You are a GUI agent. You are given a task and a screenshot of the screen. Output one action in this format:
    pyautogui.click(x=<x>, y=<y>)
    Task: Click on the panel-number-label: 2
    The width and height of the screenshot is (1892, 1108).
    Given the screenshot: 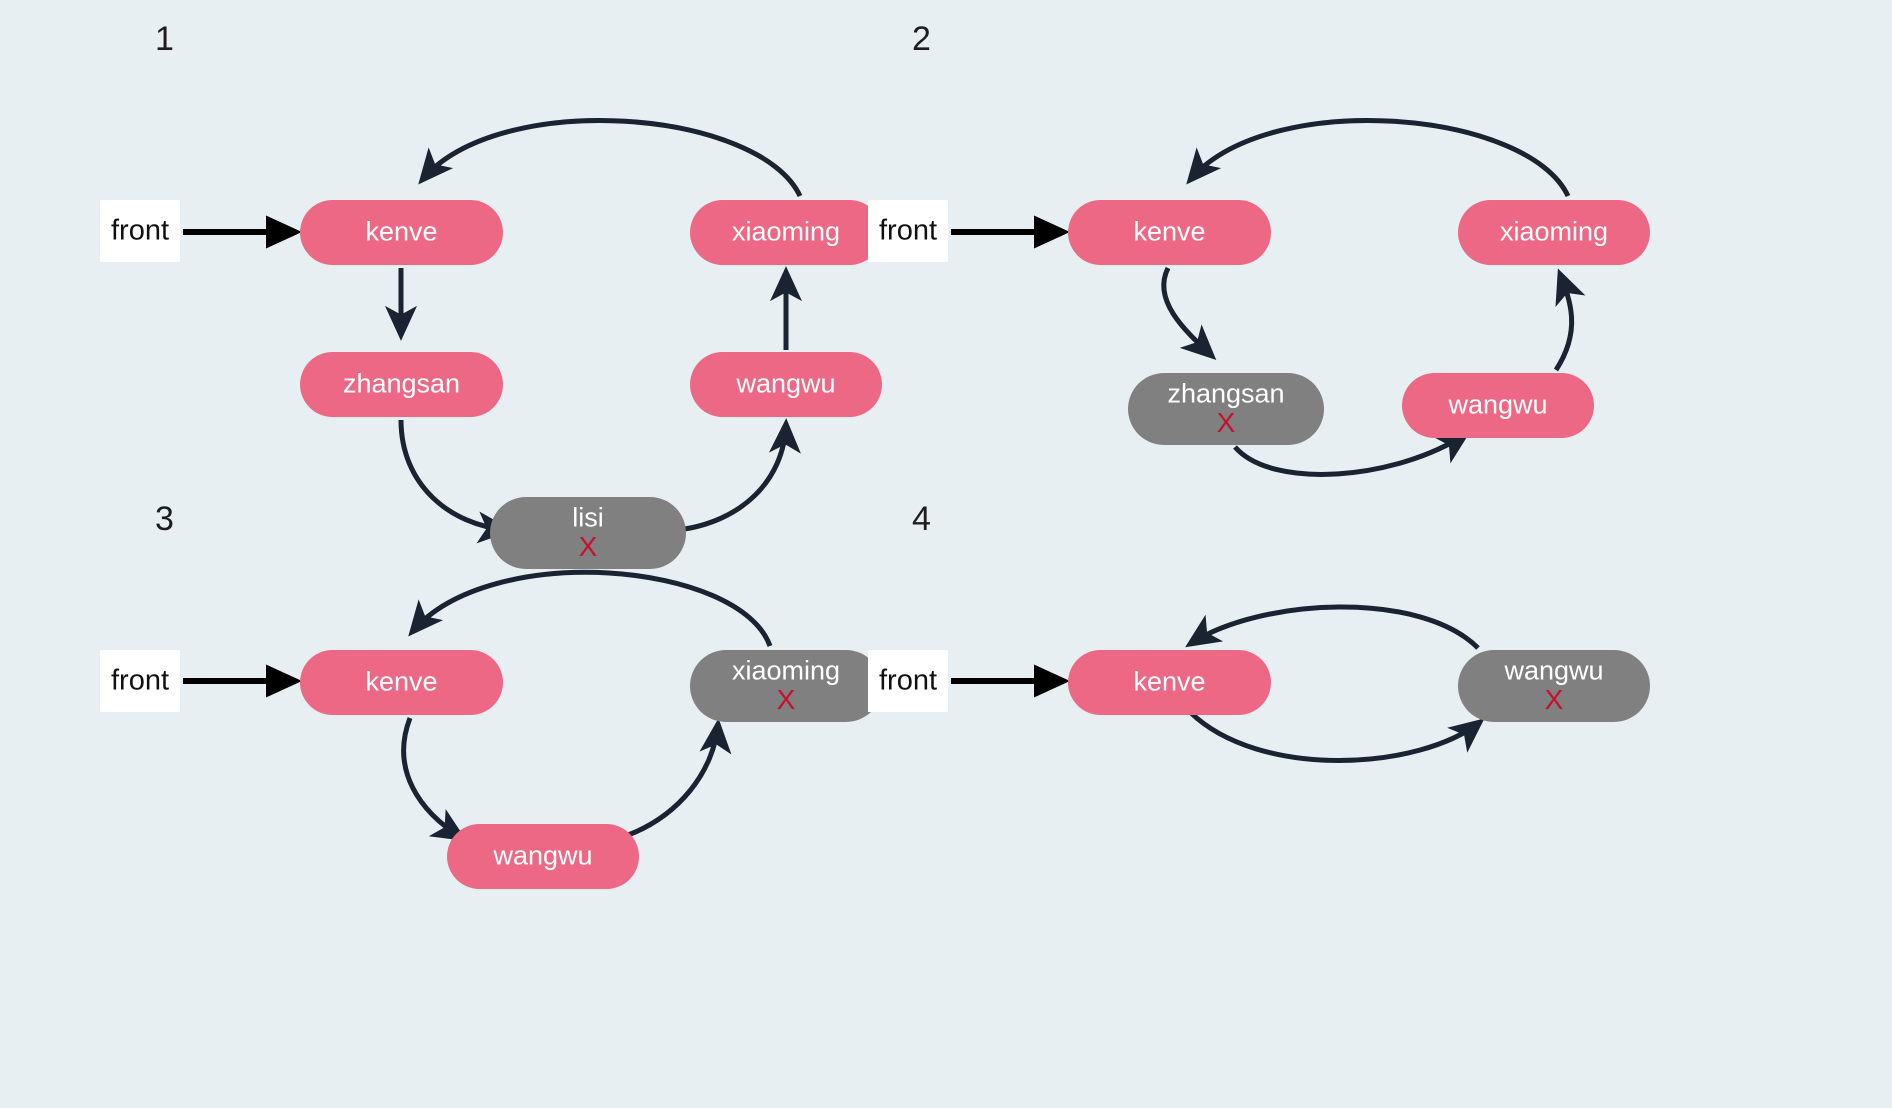 What is the action you would take?
    pyautogui.click(x=921, y=39)
    